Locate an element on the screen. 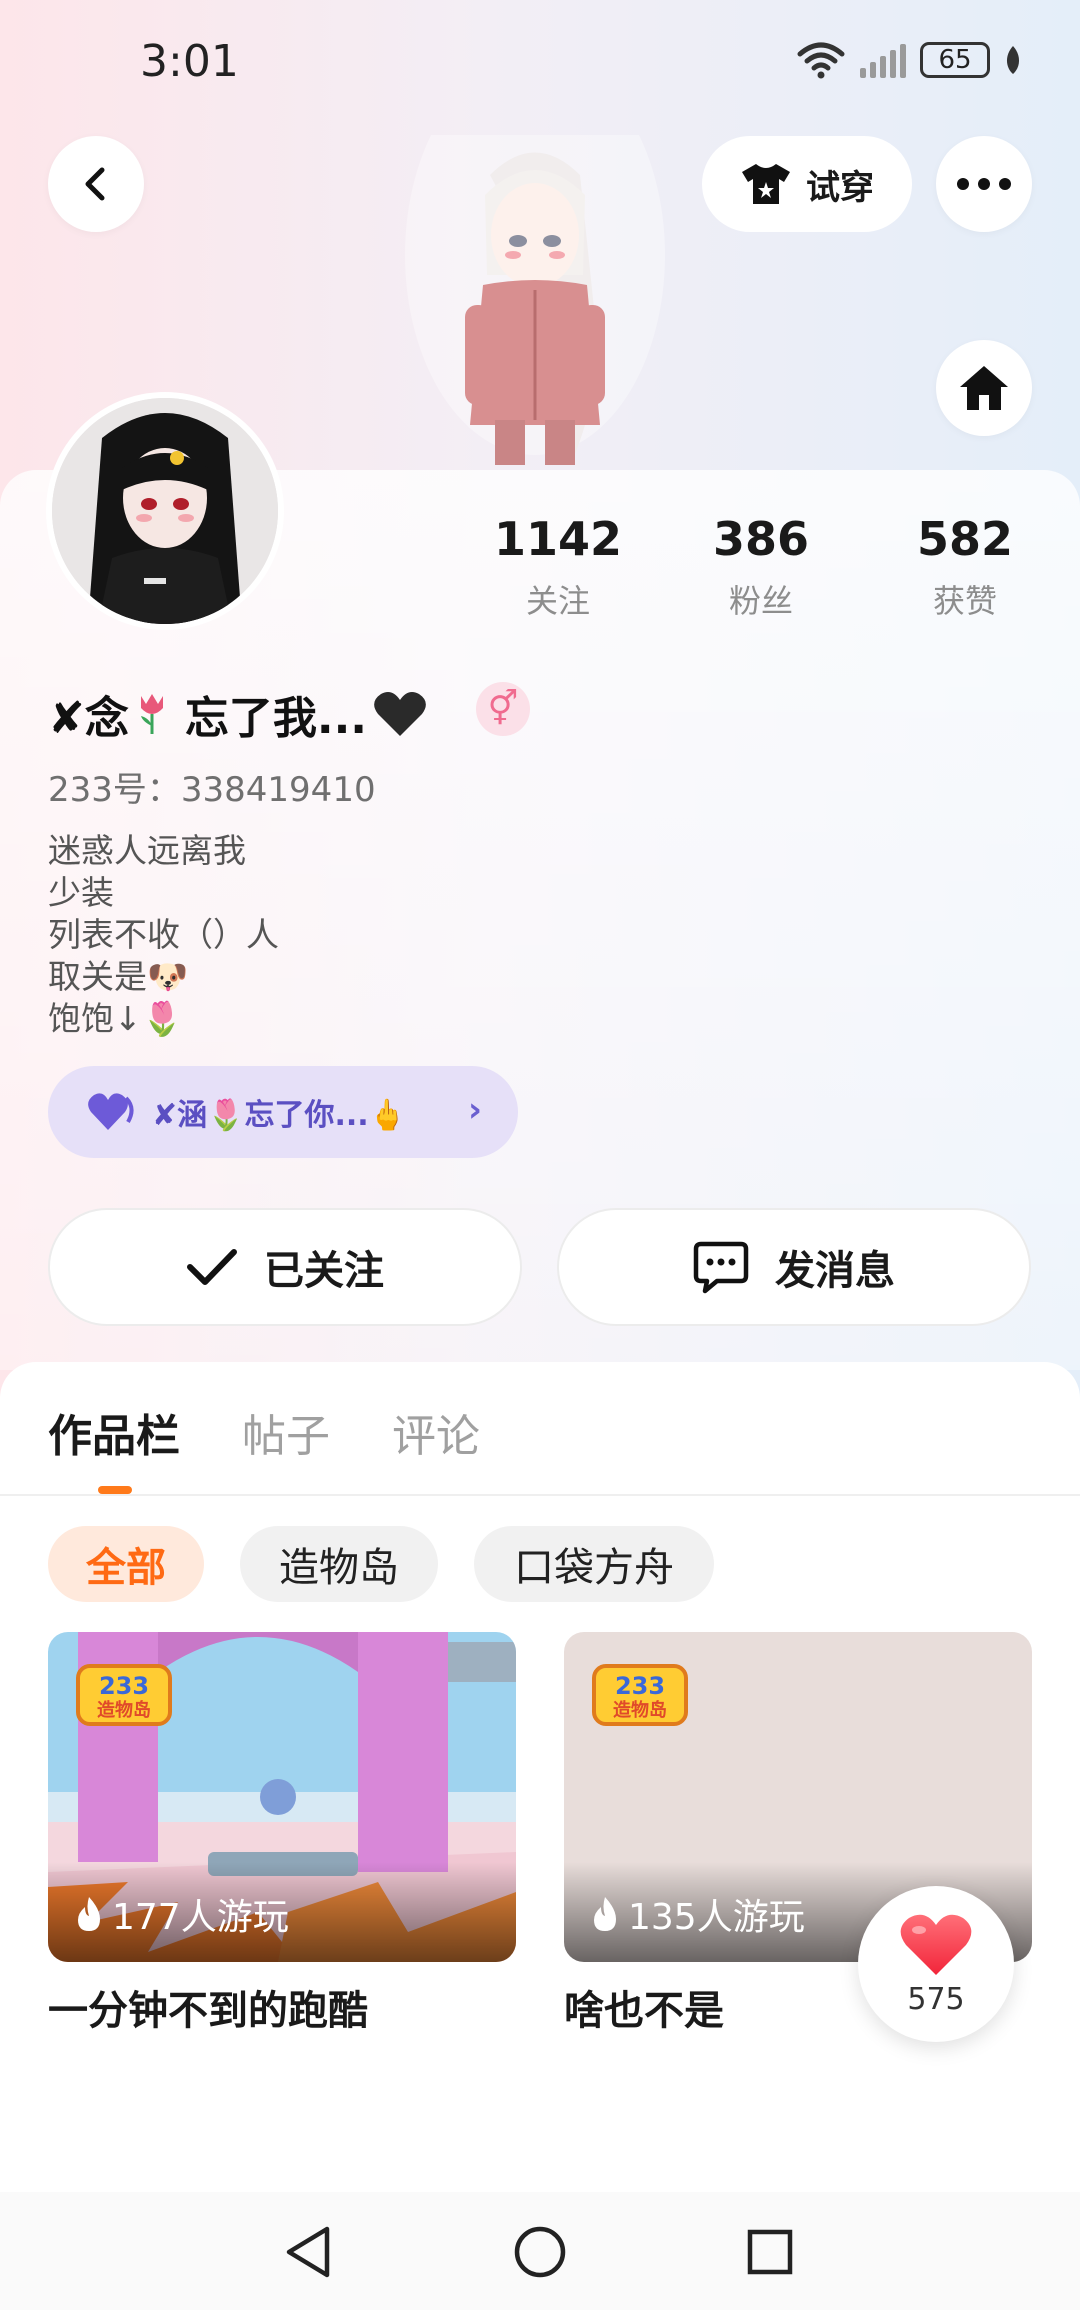 Image resolution: width=1080 pixels, height=2310 pixels. home-button is located at coordinates (984, 388).